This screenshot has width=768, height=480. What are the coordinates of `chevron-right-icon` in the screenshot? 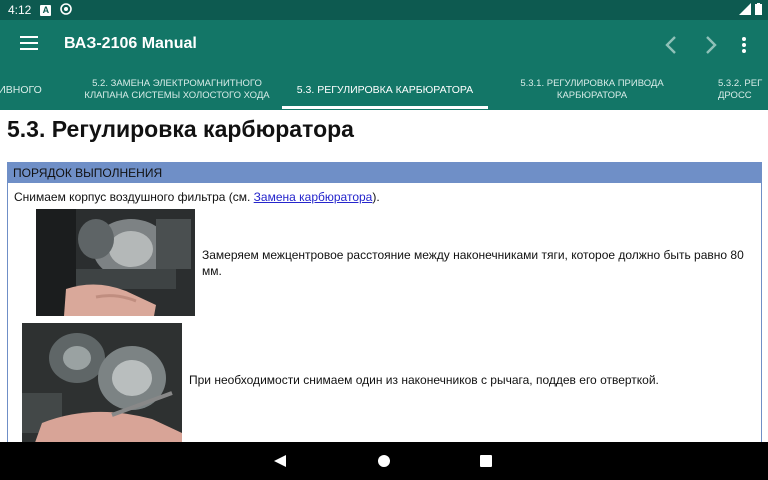 It's located at (710, 45).